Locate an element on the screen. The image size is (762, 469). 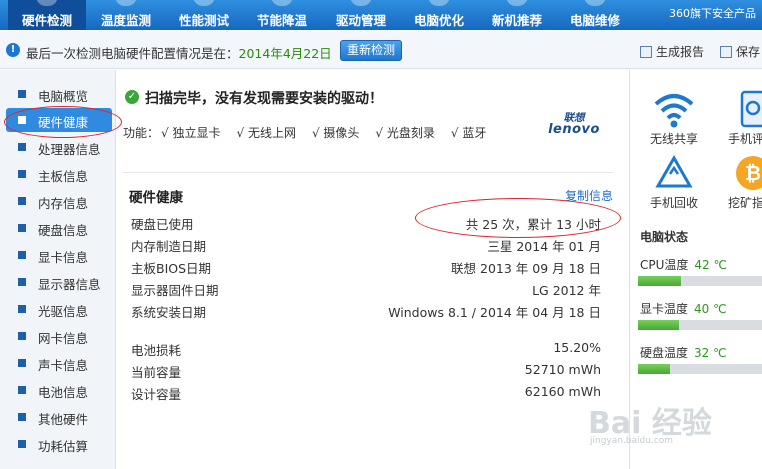
divider is located at coordinates (368, 172).